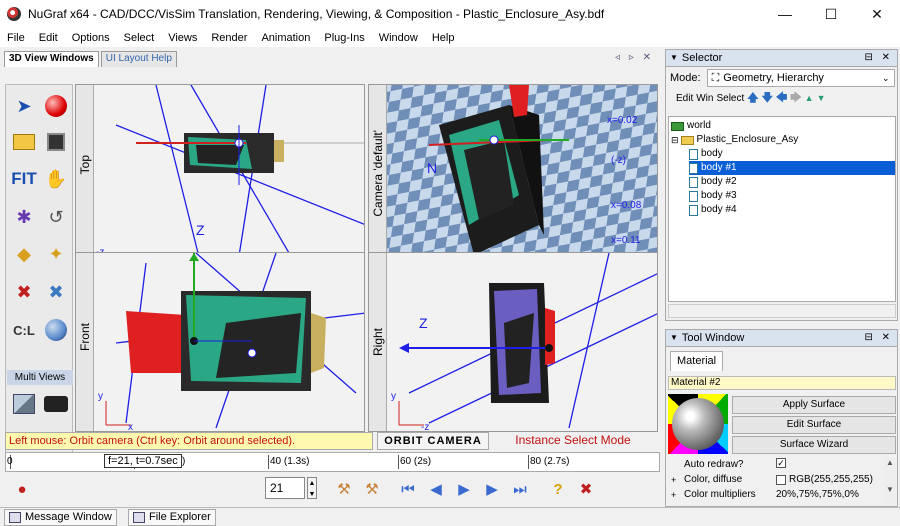 This screenshot has width=900, height=526. What do you see at coordinates (573, 441) in the screenshot?
I see `select-mode-indicator: Instance Select Mode` at bounding box center [573, 441].